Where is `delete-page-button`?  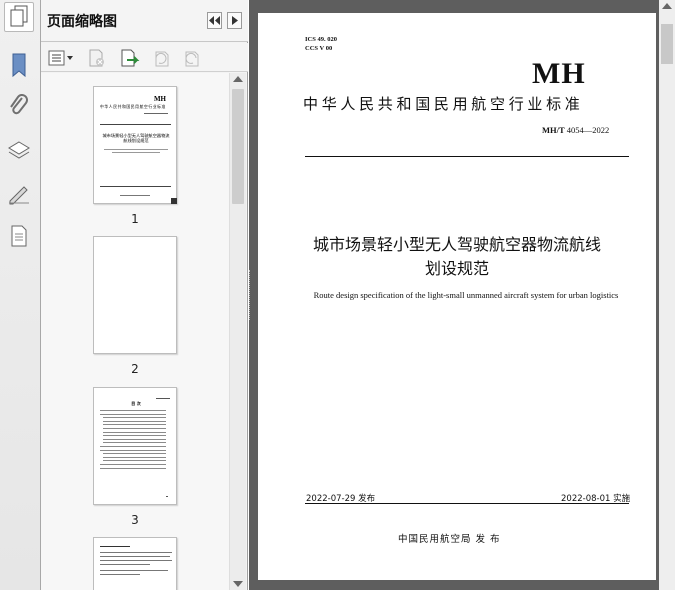
delete-page-button is located at coordinates (97, 58).